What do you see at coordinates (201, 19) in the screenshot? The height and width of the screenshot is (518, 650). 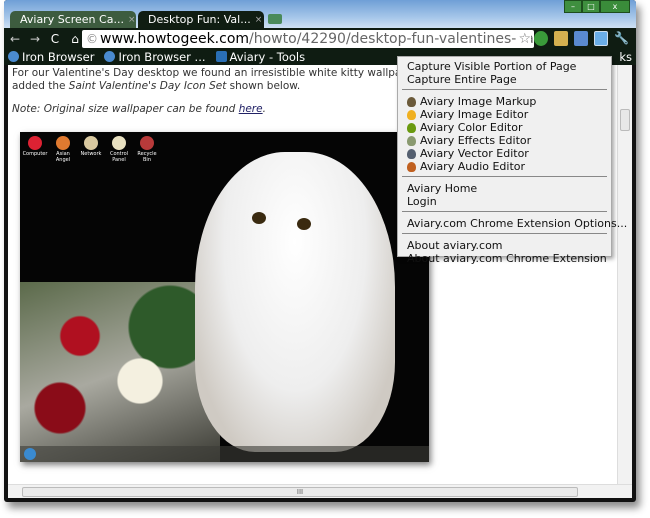 I see `tab-desktop-fun: Desktop Fun: Val... ×` at bounding box center [201, 19].